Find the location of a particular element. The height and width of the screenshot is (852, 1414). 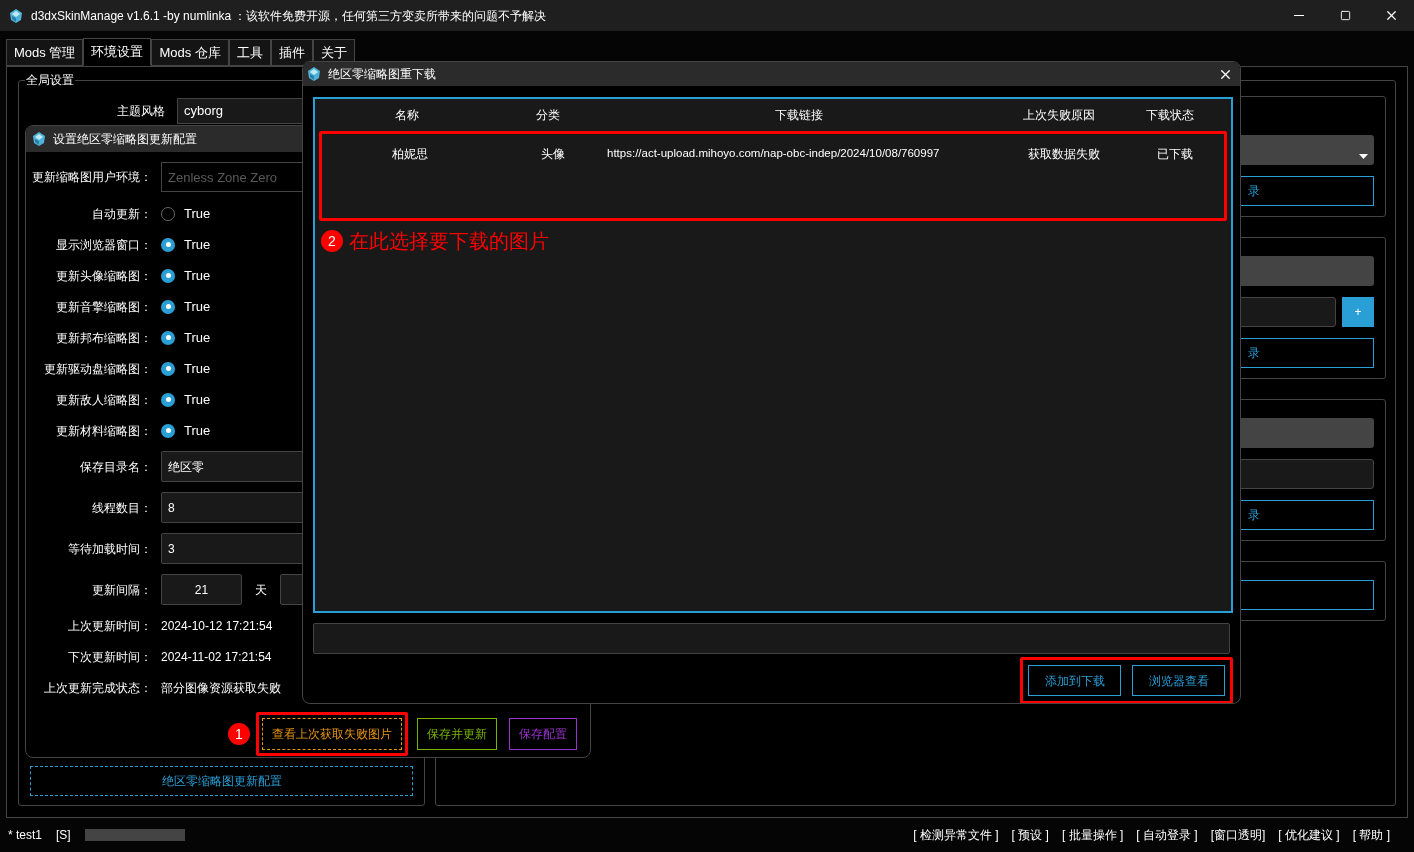

tab: 工具 is located at coordinates (249, 52).